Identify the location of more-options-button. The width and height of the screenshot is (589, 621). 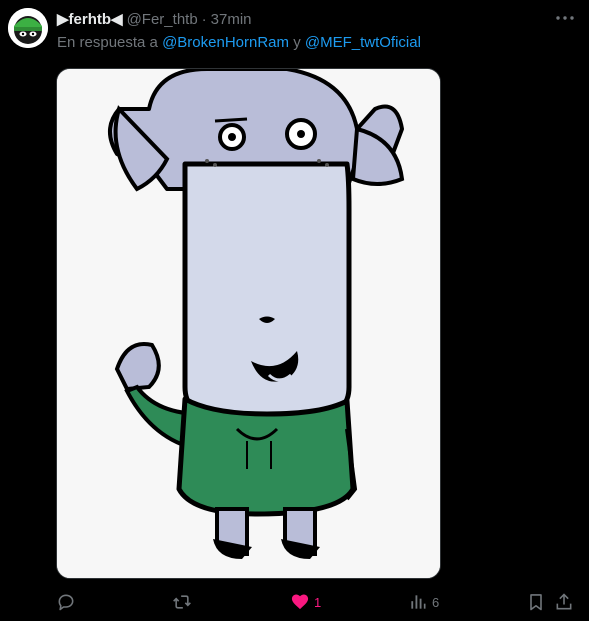
(565, 18).